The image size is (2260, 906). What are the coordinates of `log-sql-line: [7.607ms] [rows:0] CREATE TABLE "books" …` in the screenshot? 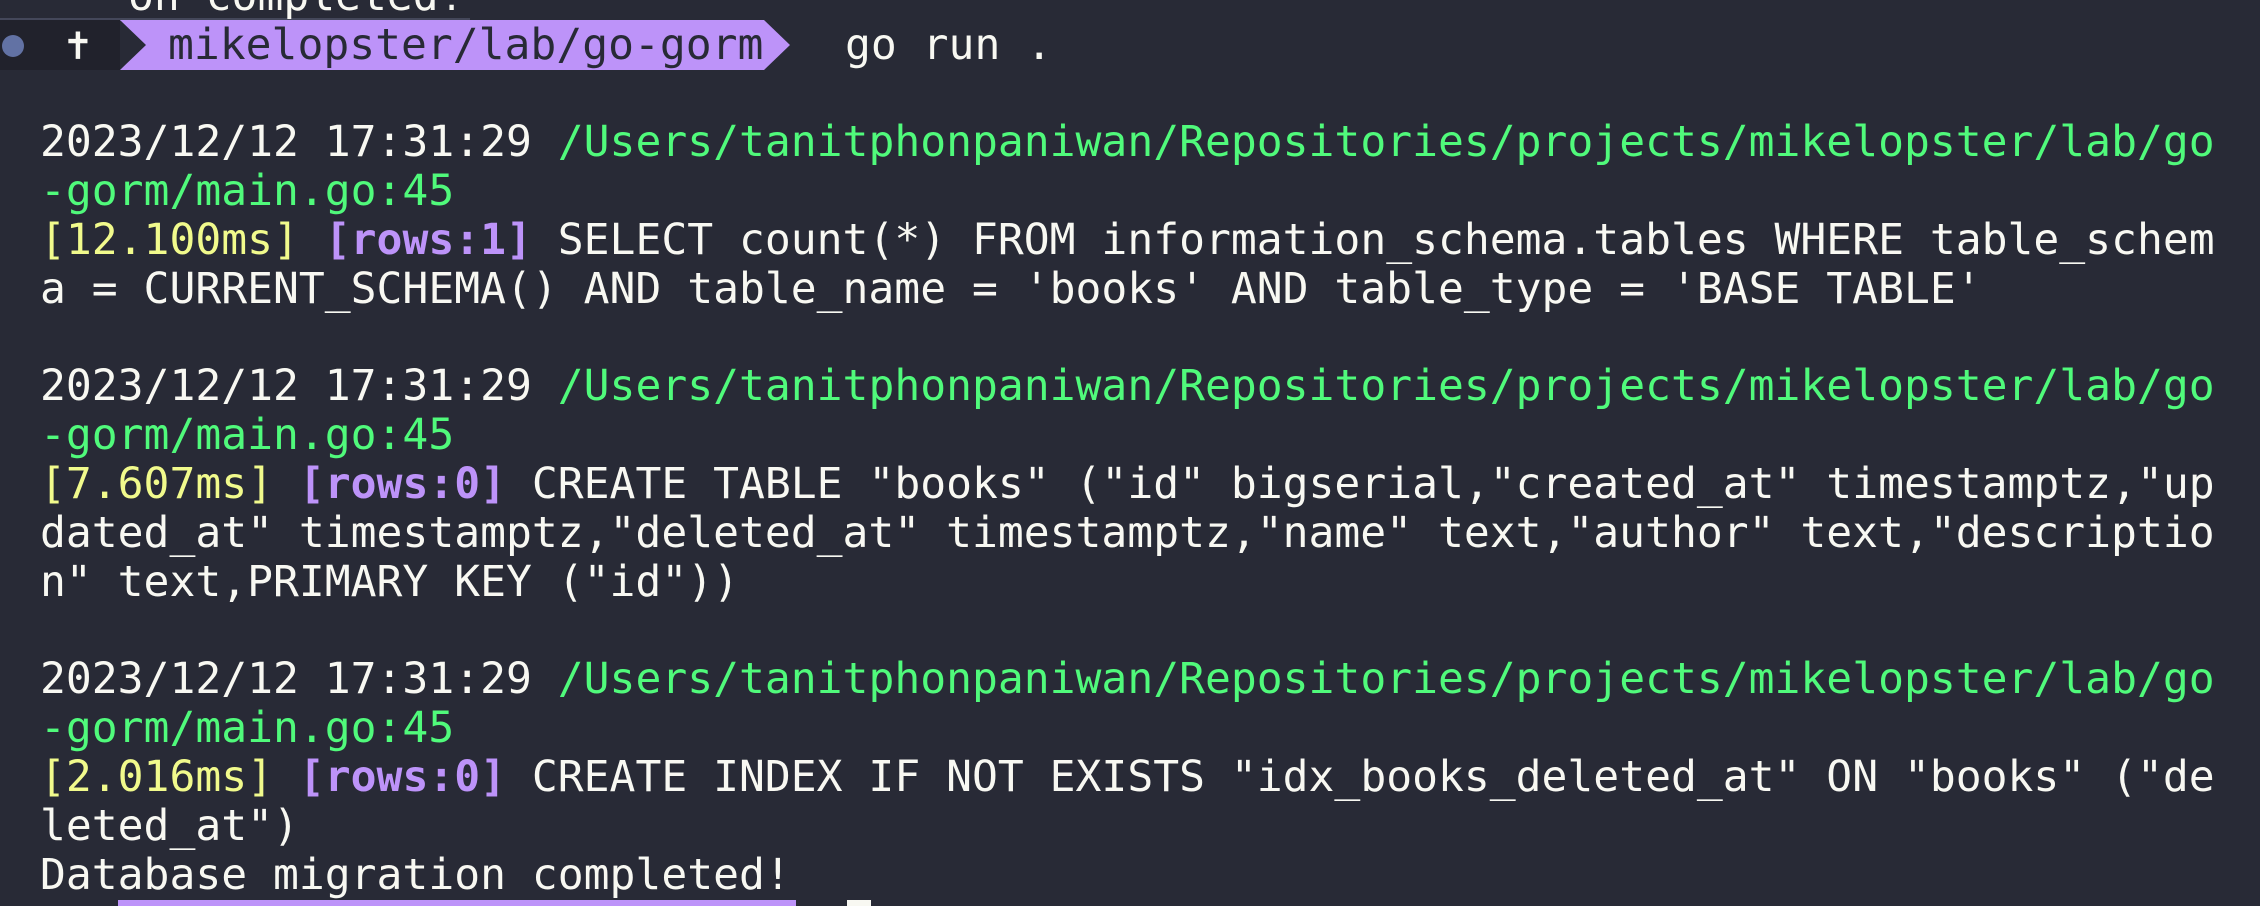 It's located at (1127, 484).